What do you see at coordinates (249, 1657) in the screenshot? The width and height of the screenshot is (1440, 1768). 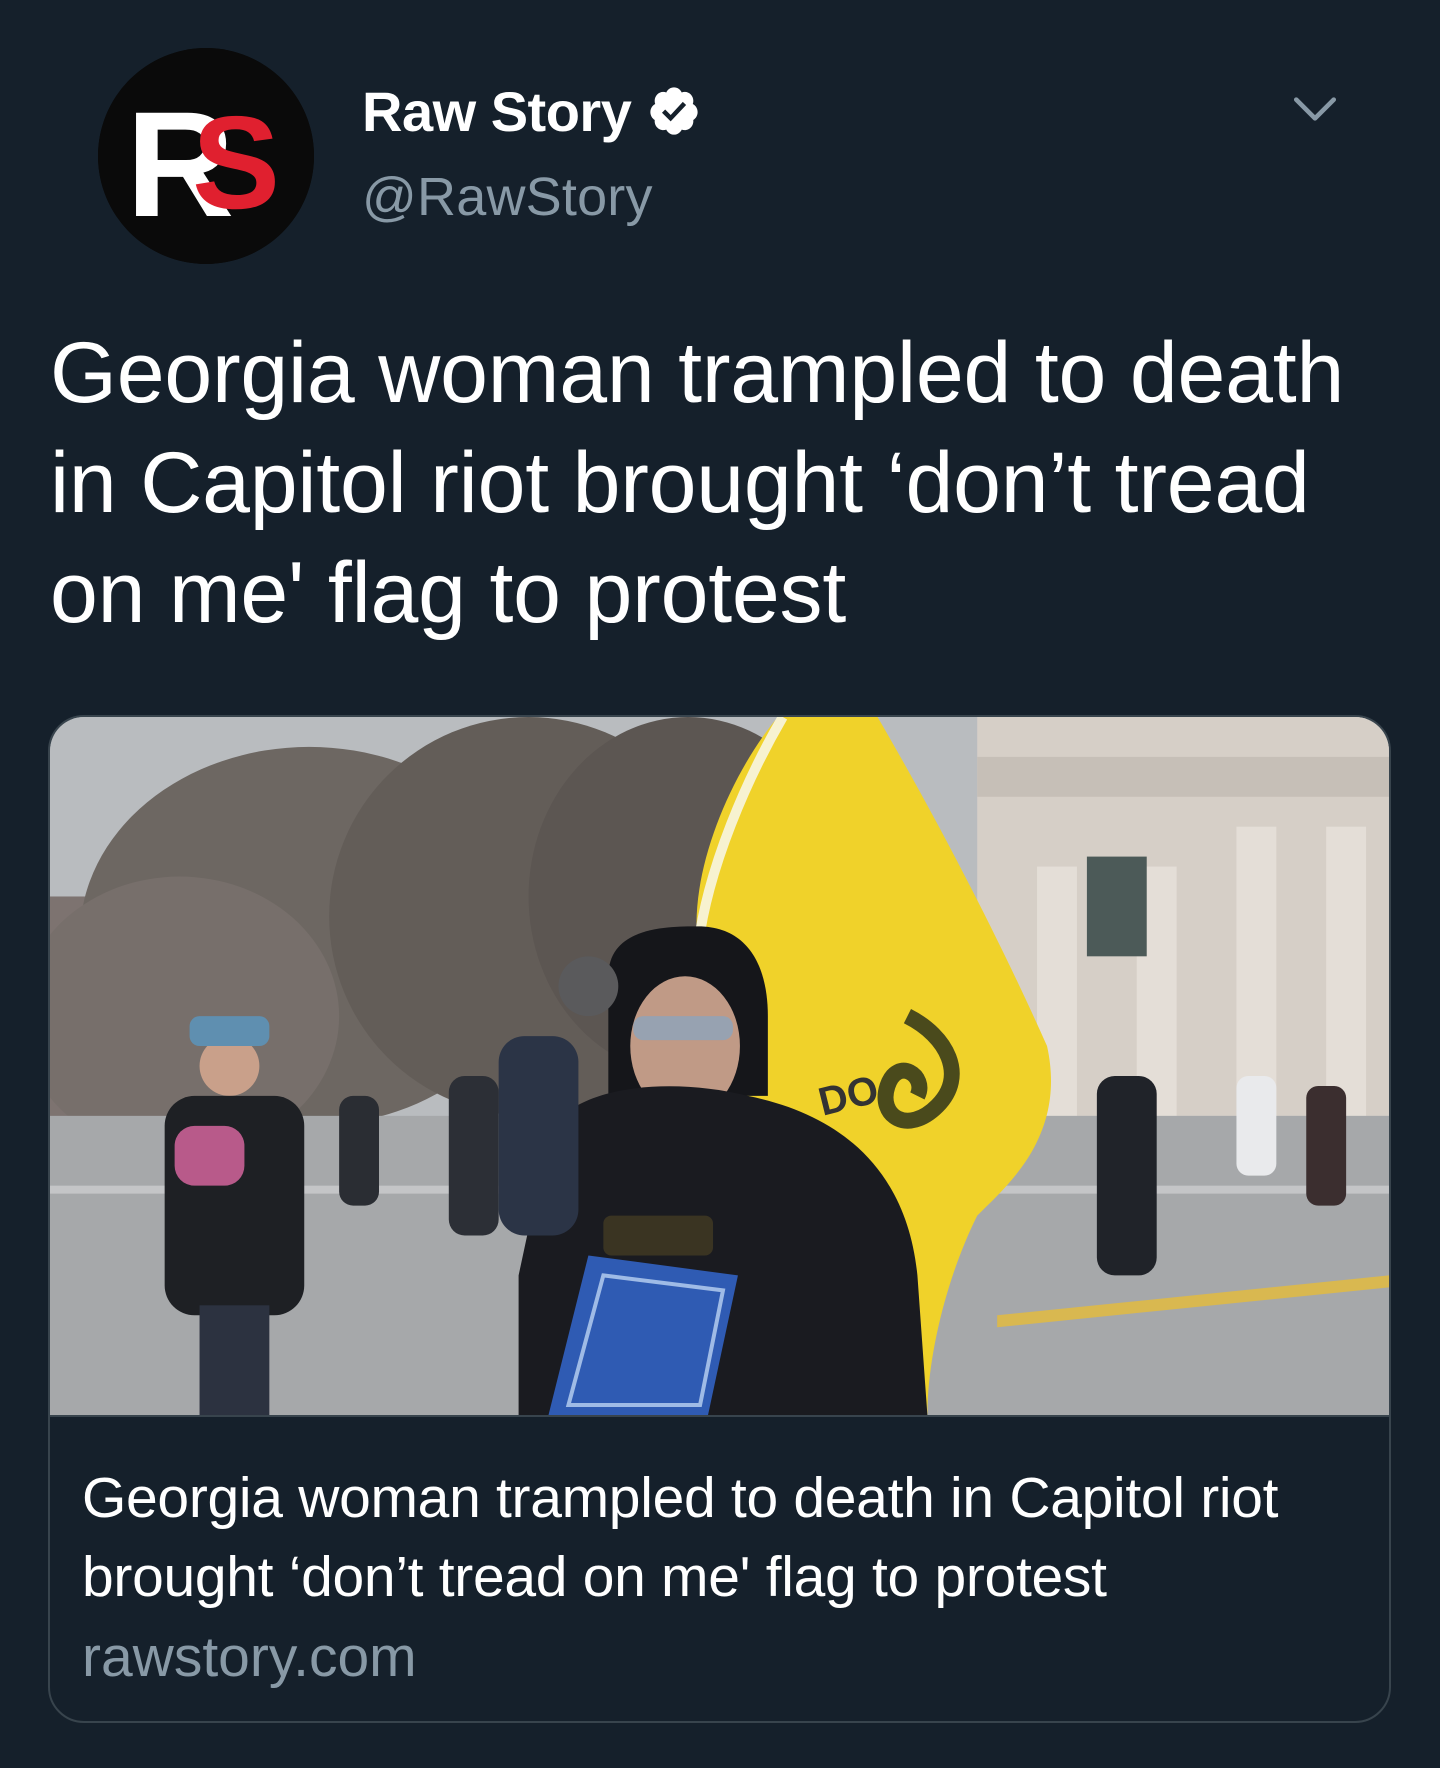 I see `card-domain: rawstory.com` at bounding box center [249, 1657].